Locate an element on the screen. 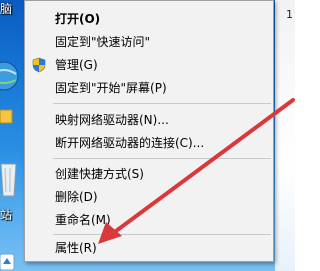  recycle-bin-icon is located at coordinates (9, 179).